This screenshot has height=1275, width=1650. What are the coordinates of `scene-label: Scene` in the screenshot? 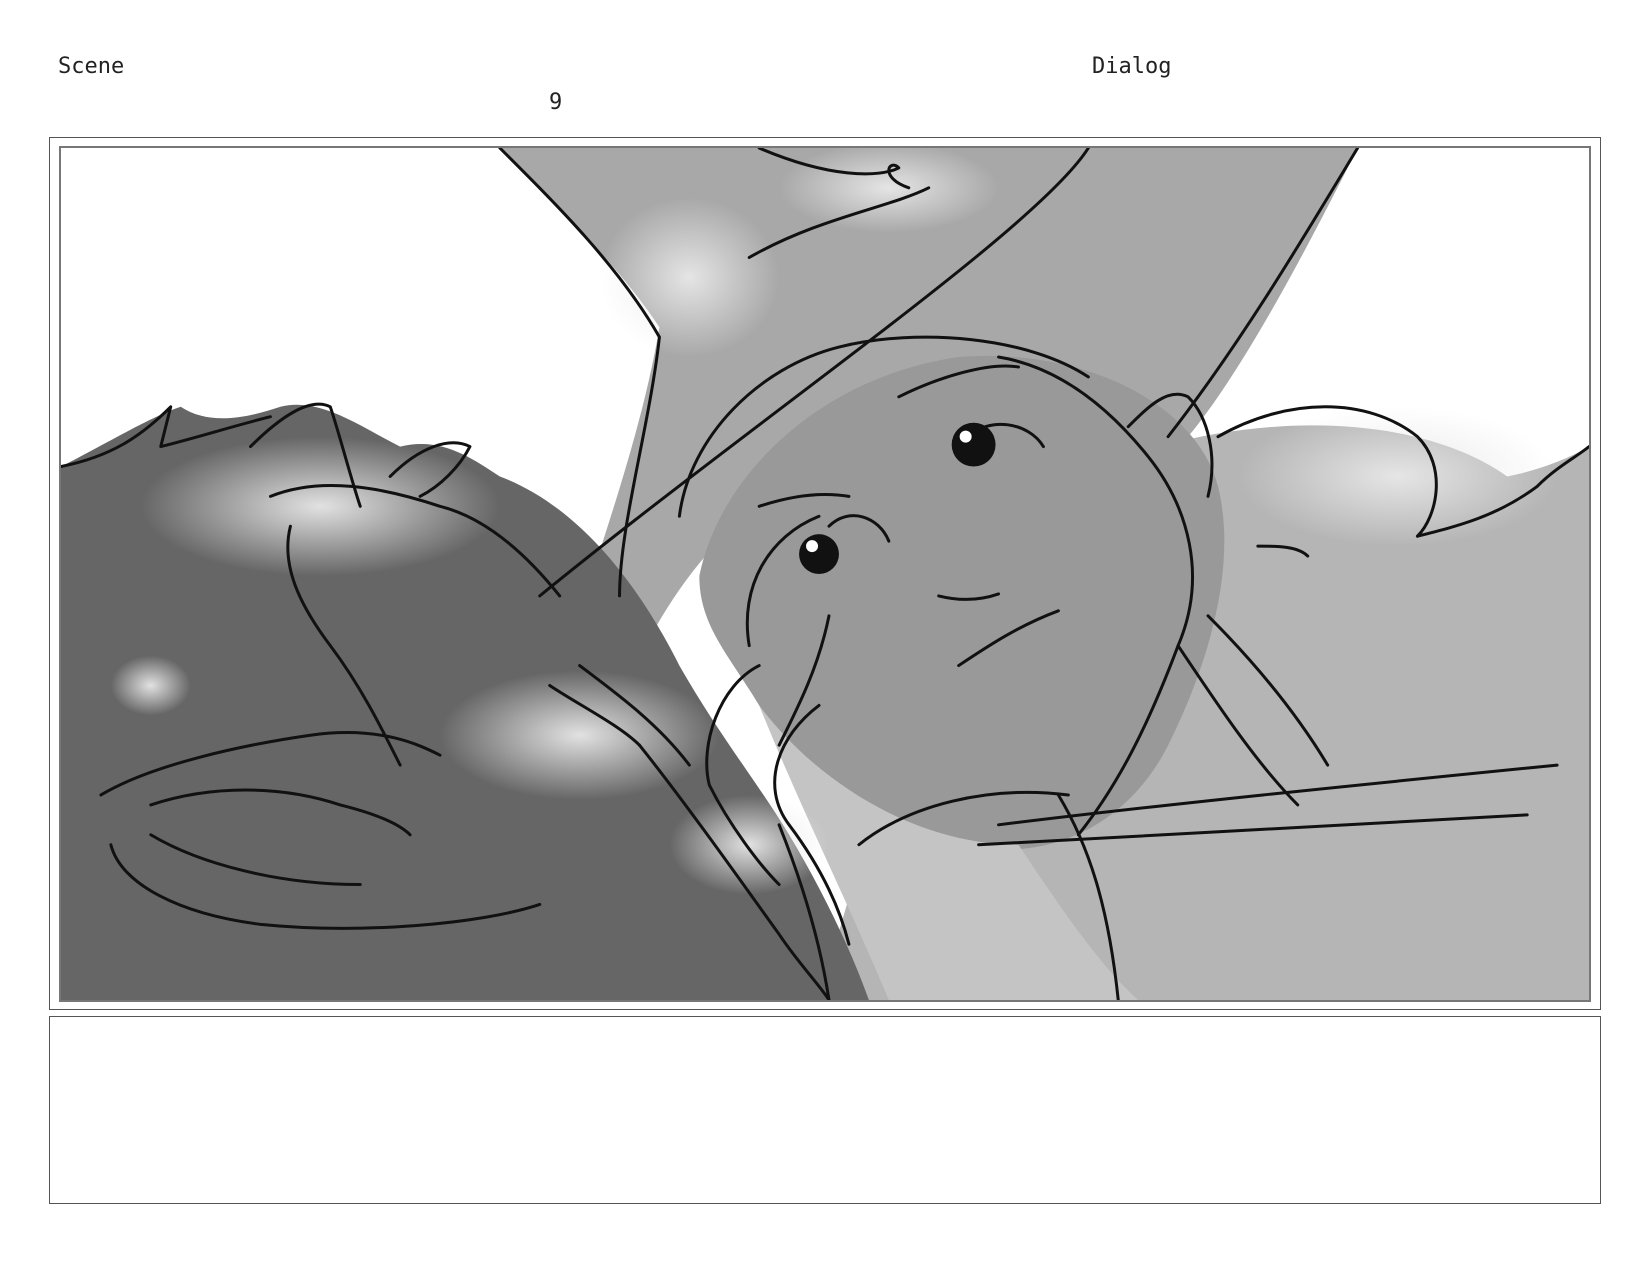 It's located at (91, 66).